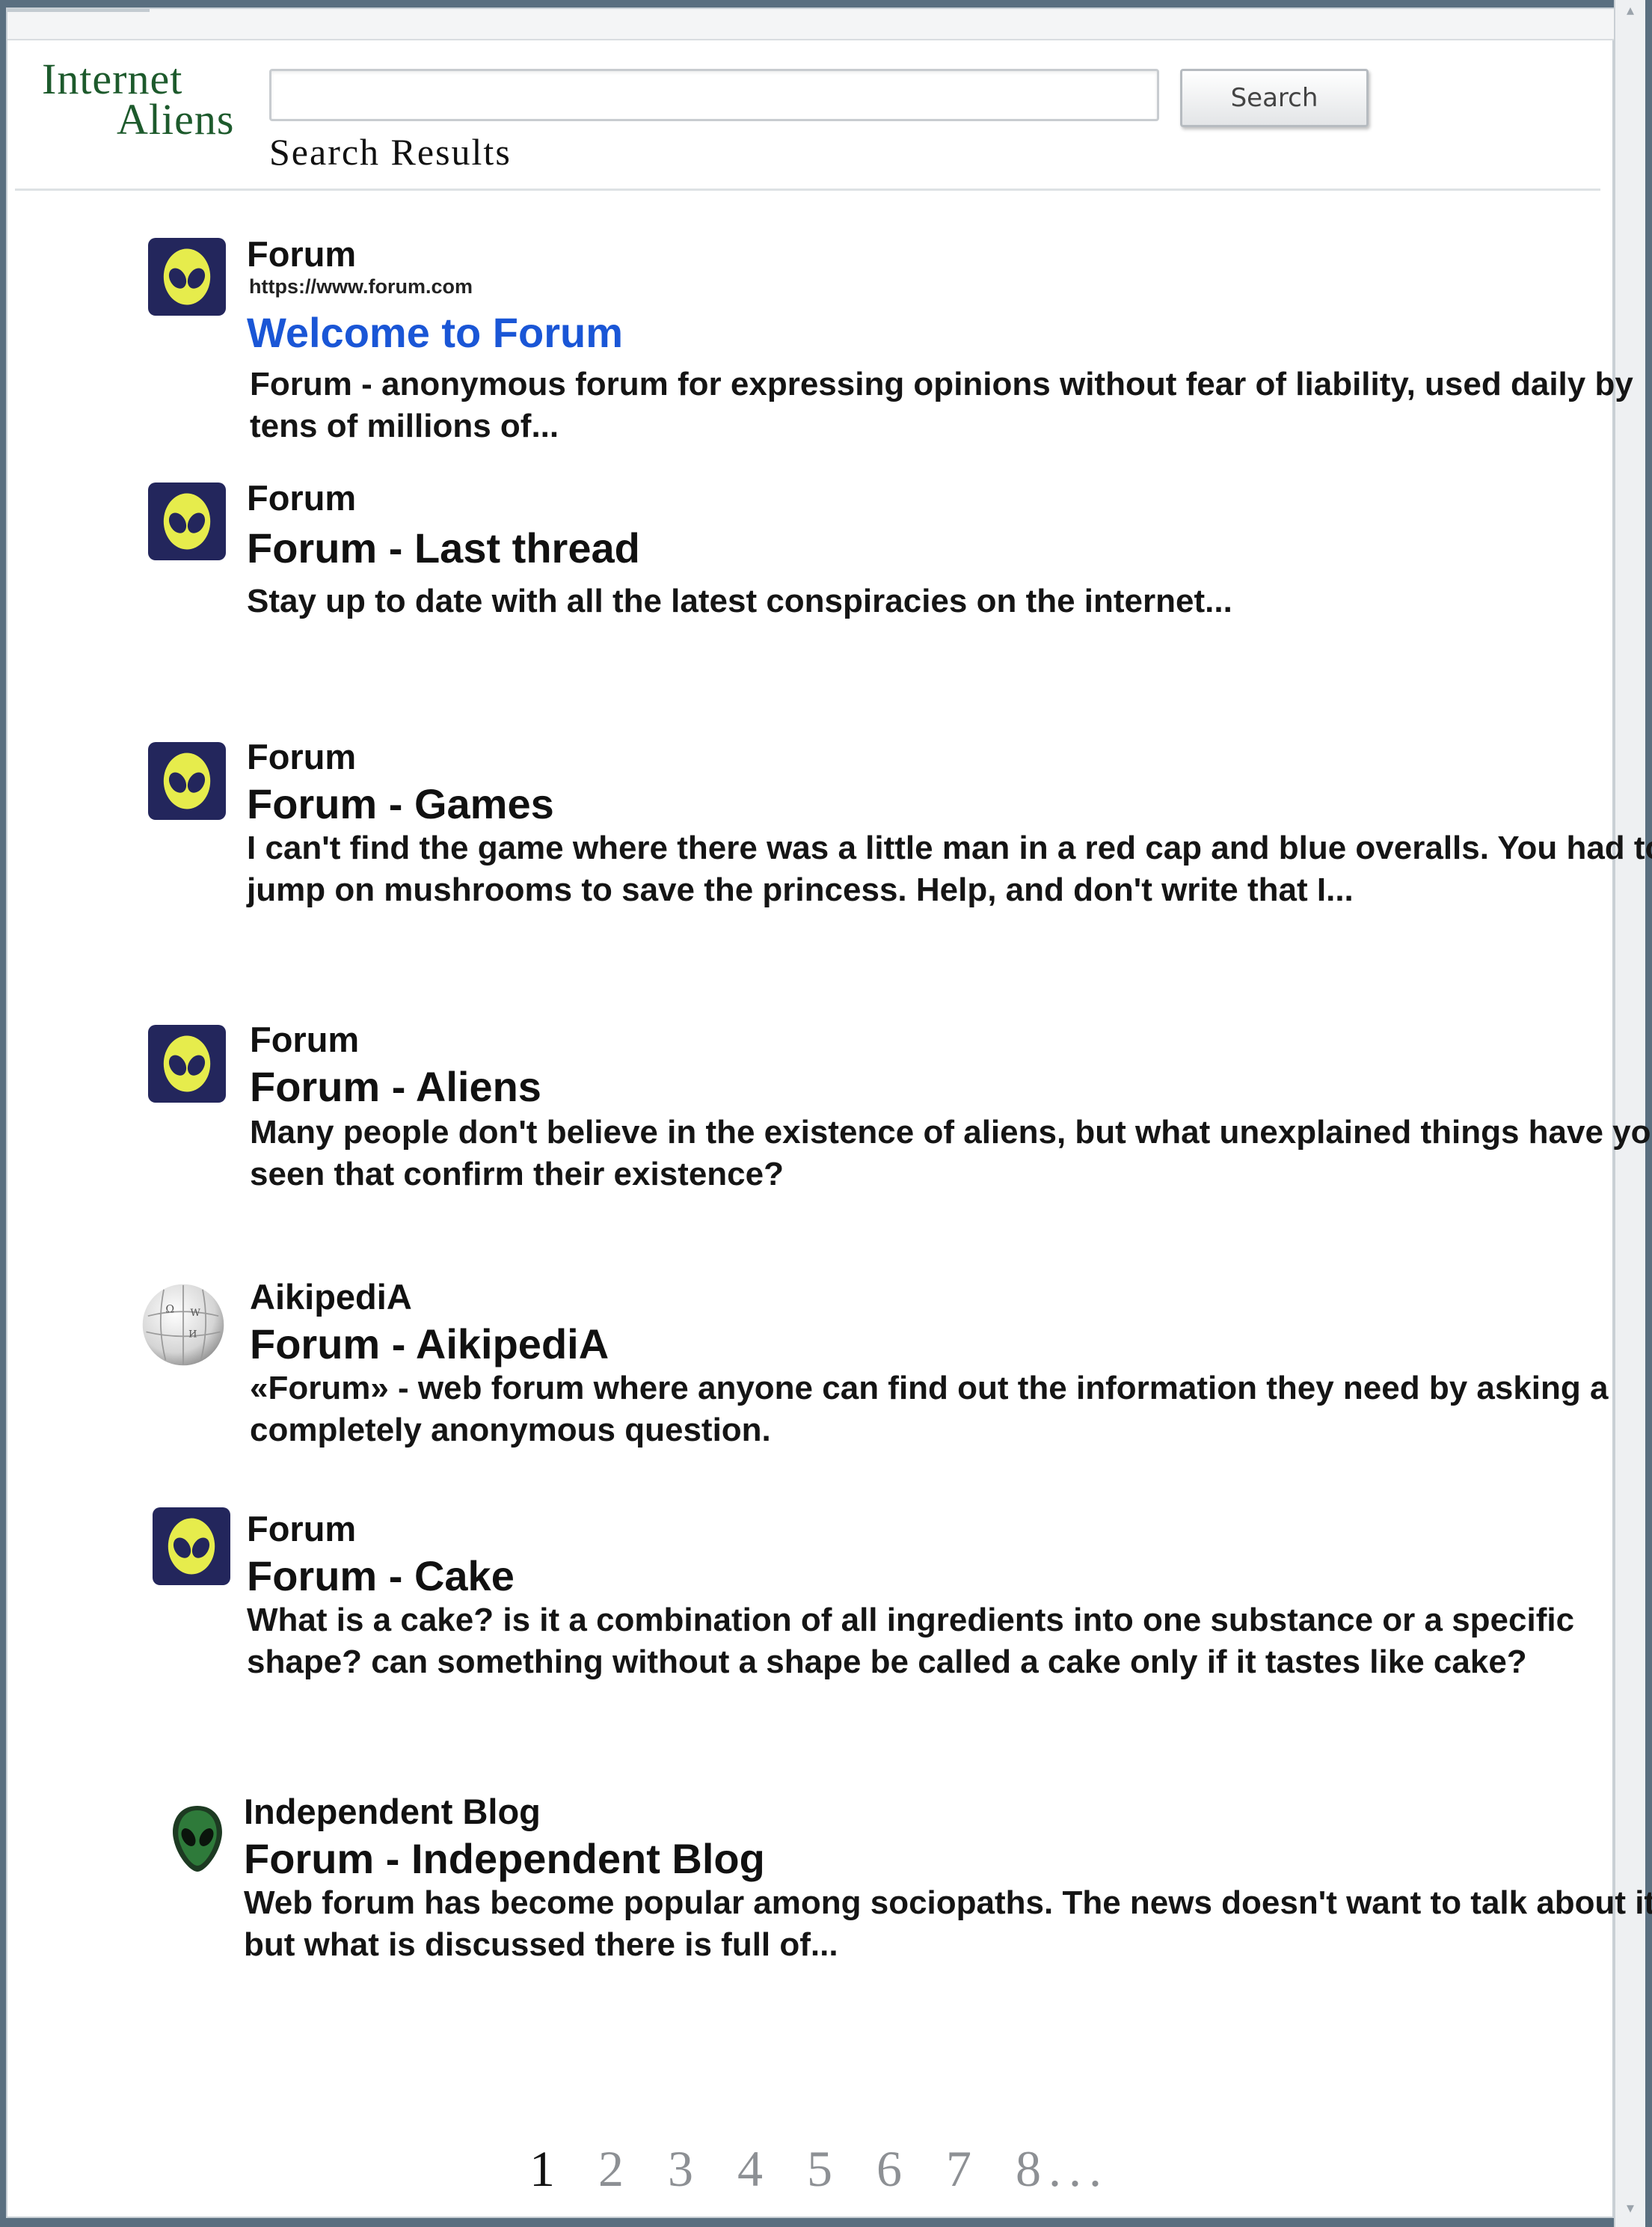 Image resolution: width=1652 pixels, height=2227 pixels. Describe the element at coordinates (78, 10) in the screenshot. I see `tab-indicator` at that location.